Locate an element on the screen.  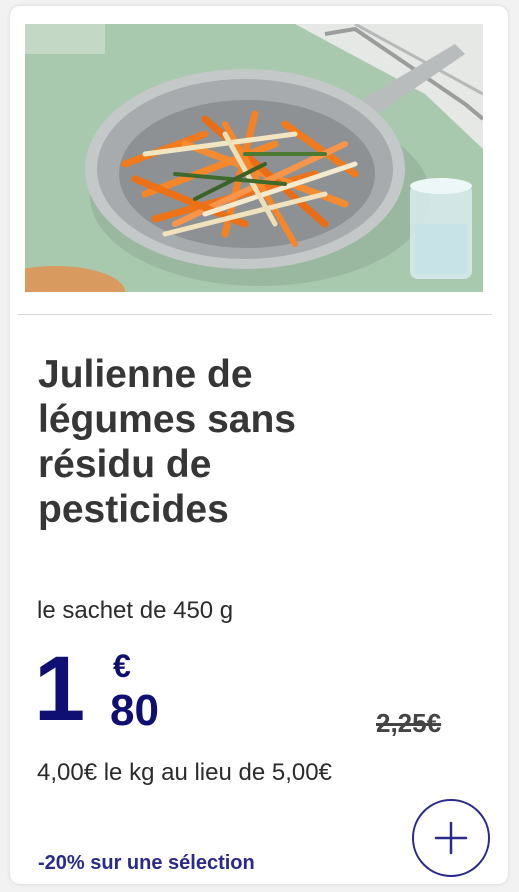
plus-icon is located at coordinates (451, 838).